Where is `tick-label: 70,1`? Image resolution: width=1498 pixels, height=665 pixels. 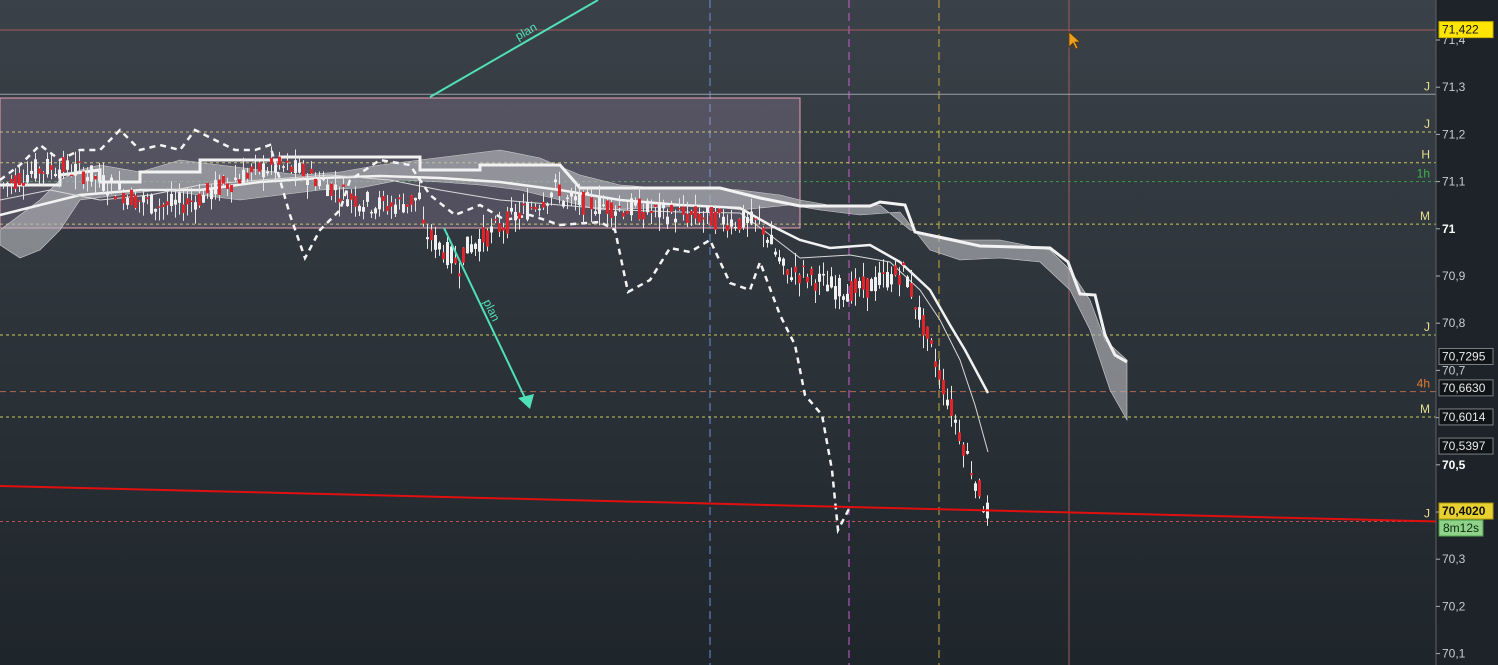
tick-label: 70,1 is located at coordinates (1454, 654).